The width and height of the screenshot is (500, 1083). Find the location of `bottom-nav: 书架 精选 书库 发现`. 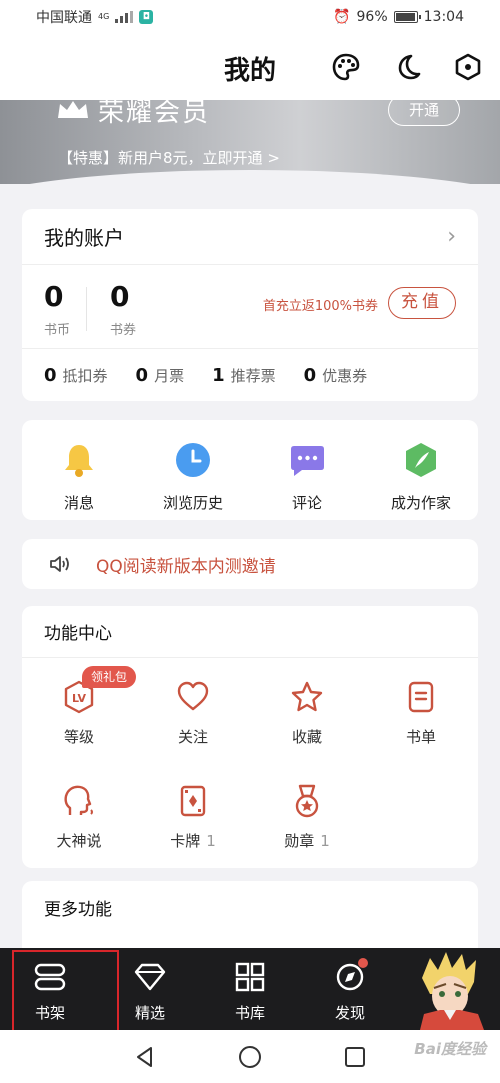

bottom-nav: 书架 精选 书库 发现 is located at coordinates (250, 989).